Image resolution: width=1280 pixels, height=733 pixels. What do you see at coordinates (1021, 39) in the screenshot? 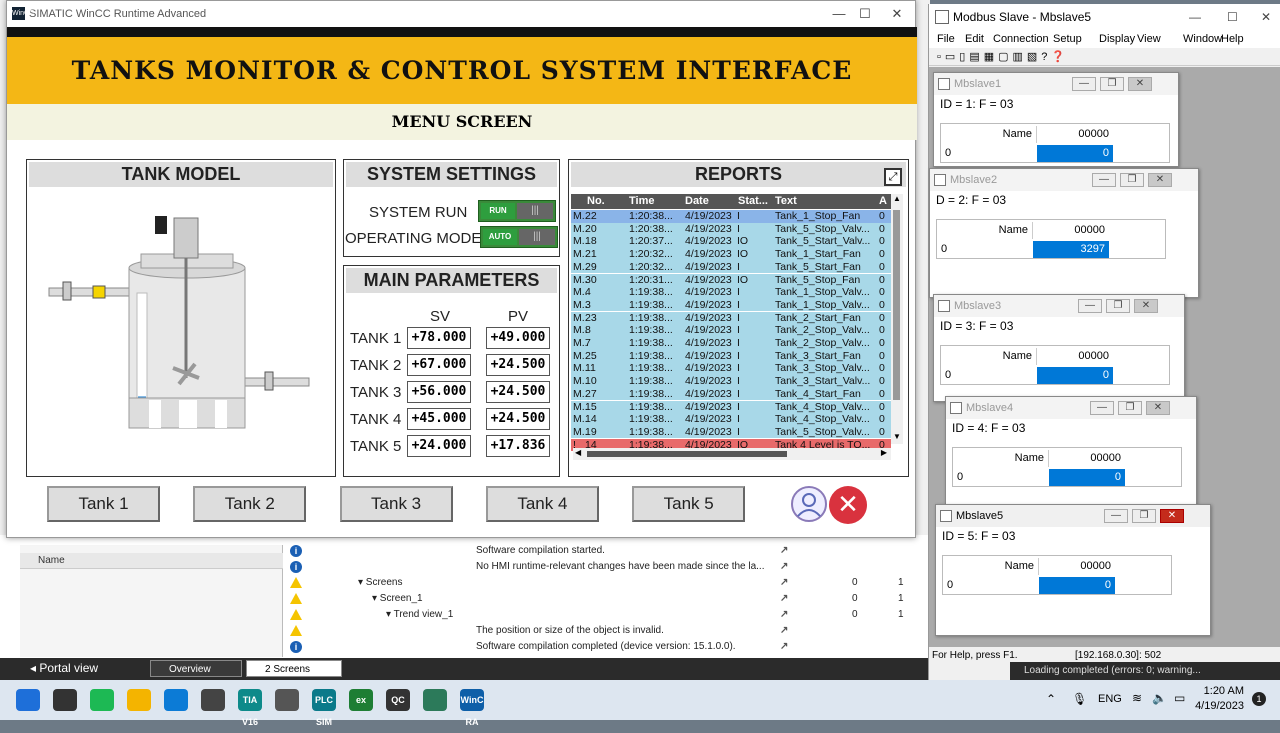
I see `menu-connection: Connection` at bounding box center [1021, 39].